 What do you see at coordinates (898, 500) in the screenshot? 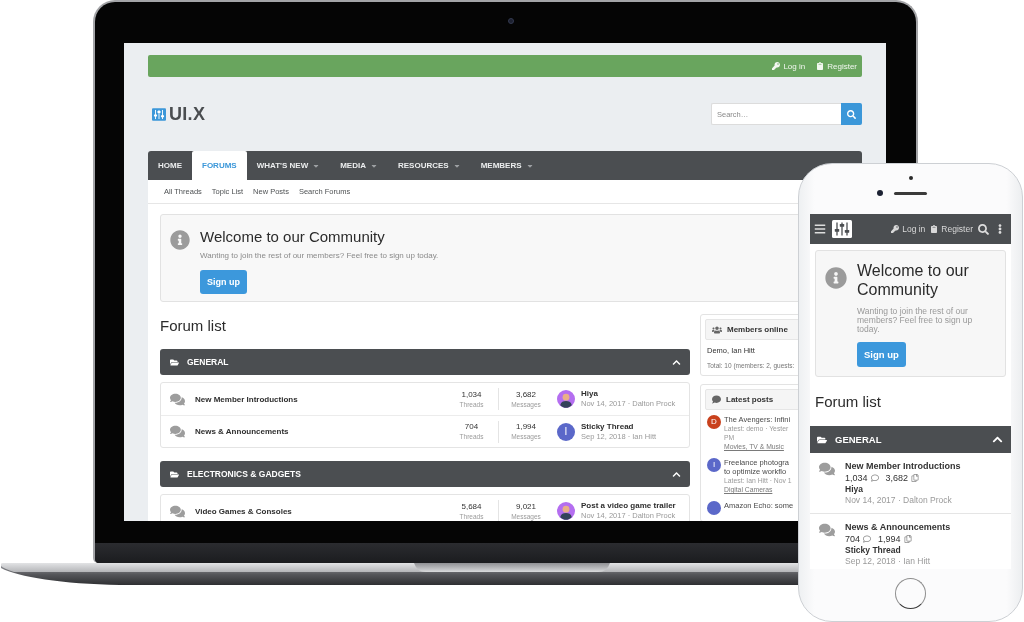
I see `last-post-meta: Nov 14, 2017 · Dalton Prock` at bounding box center [898, 500].